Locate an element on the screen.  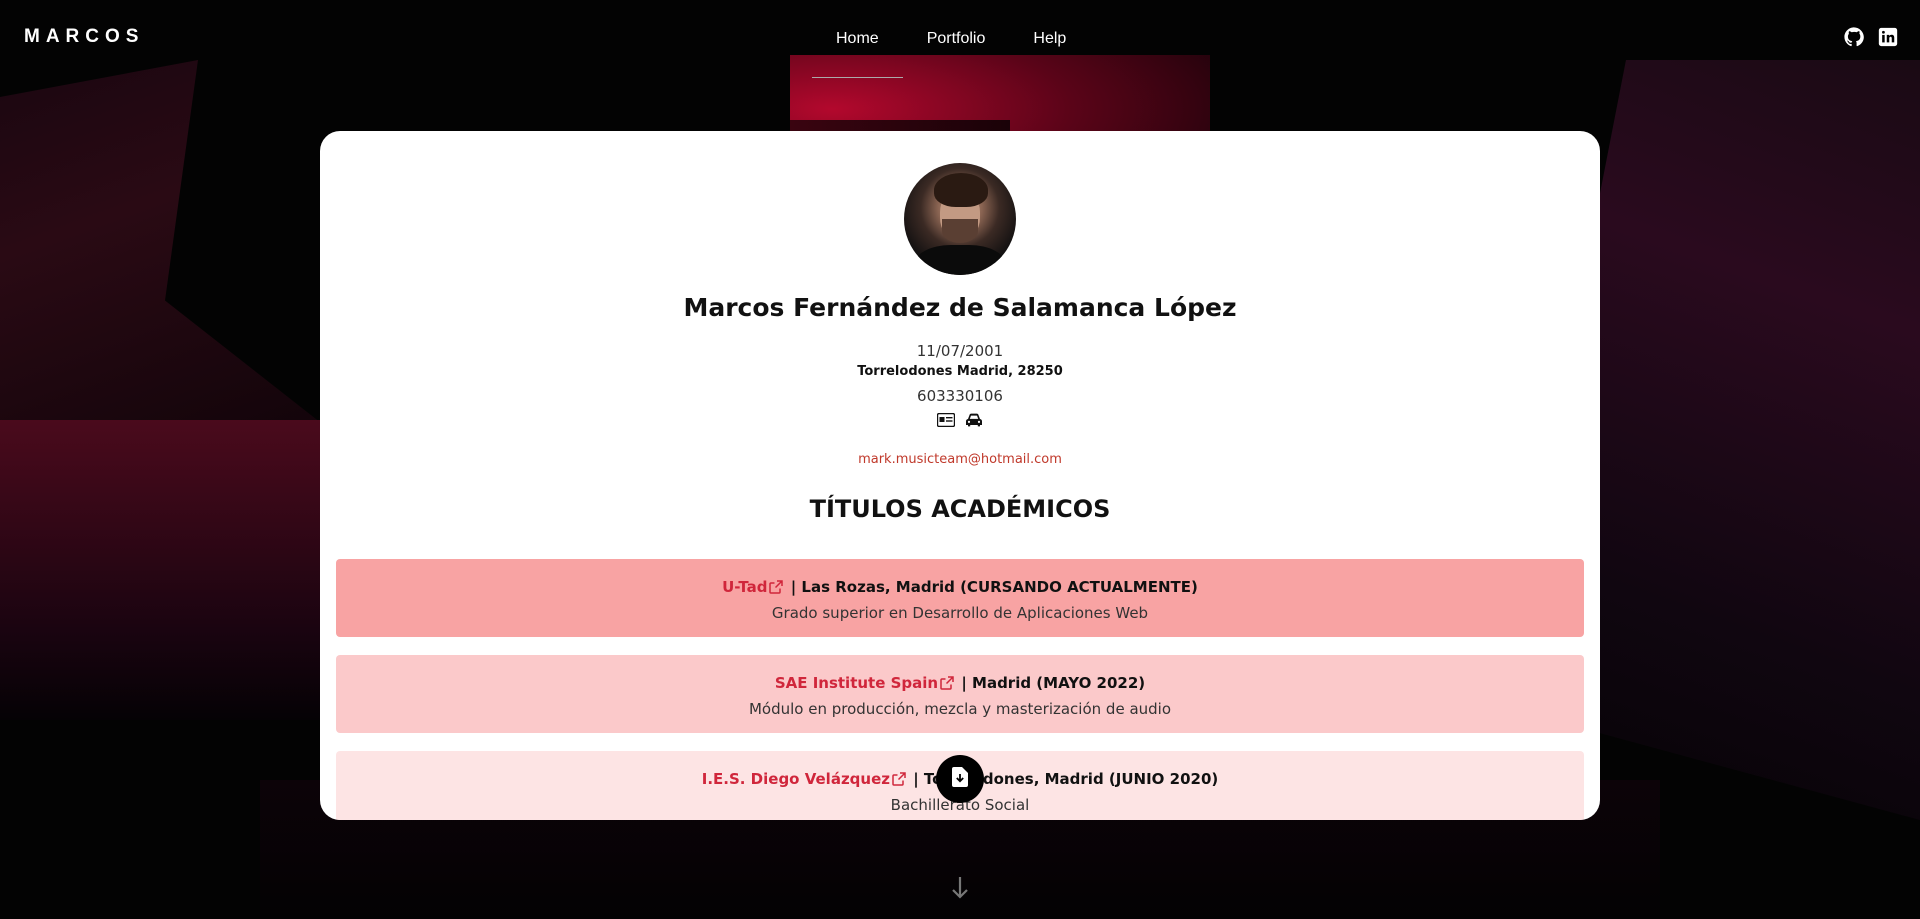
social-links is located at coordinates (1871, 37).